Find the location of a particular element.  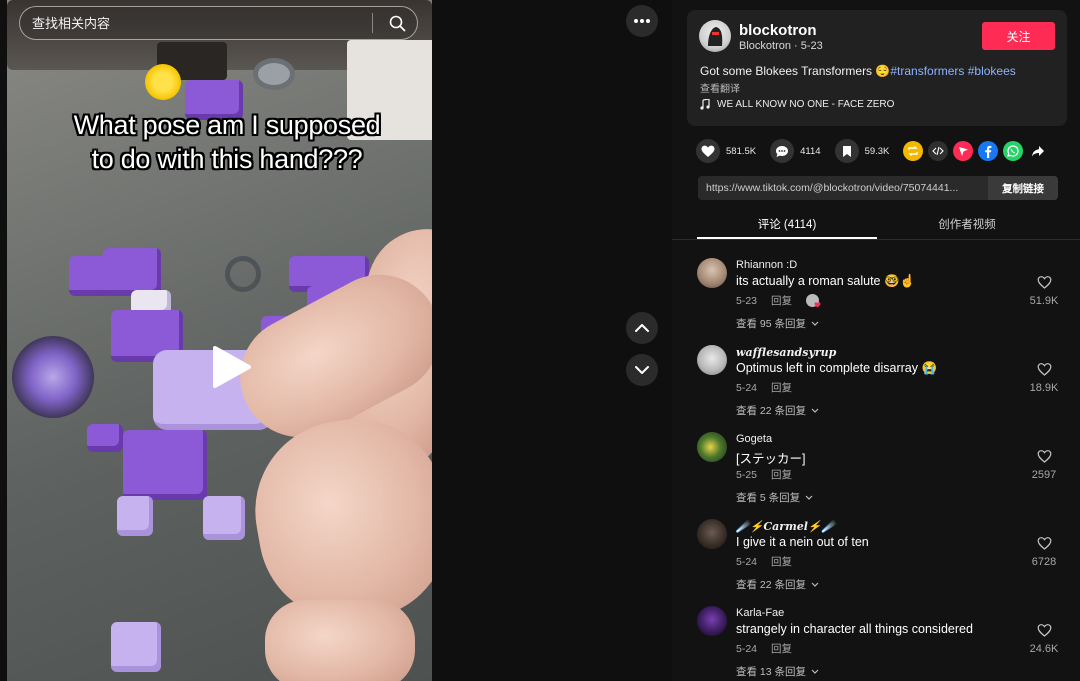

comment-like-button: 51.9K is located at coordinates (1044, 291).